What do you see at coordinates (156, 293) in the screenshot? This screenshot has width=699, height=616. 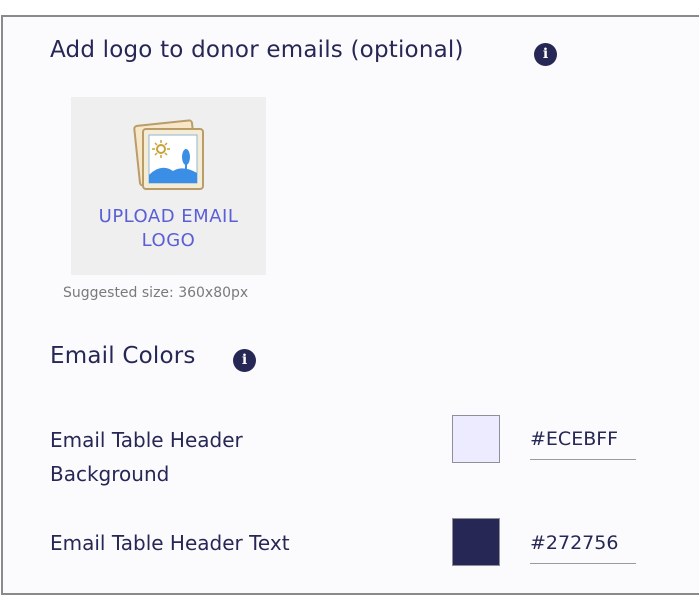 I see `suggested-size-hint: Suggested size: 360x80px` at bounding box center [156, 293].